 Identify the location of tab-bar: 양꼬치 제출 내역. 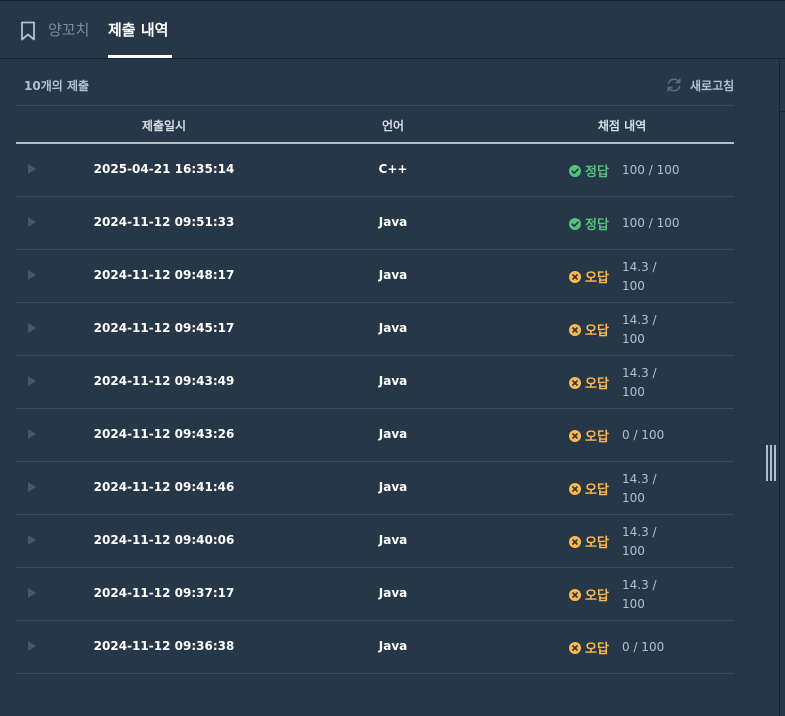
(392, 30).